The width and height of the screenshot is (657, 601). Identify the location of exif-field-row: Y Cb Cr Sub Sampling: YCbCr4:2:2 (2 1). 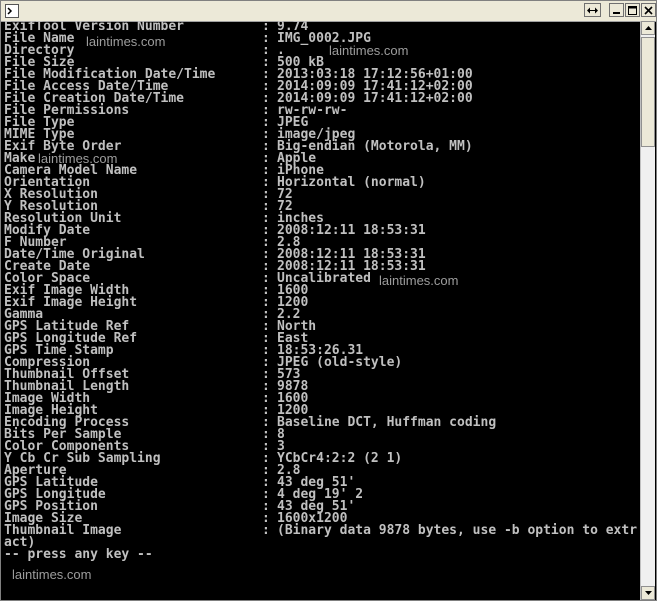
(323, 458).